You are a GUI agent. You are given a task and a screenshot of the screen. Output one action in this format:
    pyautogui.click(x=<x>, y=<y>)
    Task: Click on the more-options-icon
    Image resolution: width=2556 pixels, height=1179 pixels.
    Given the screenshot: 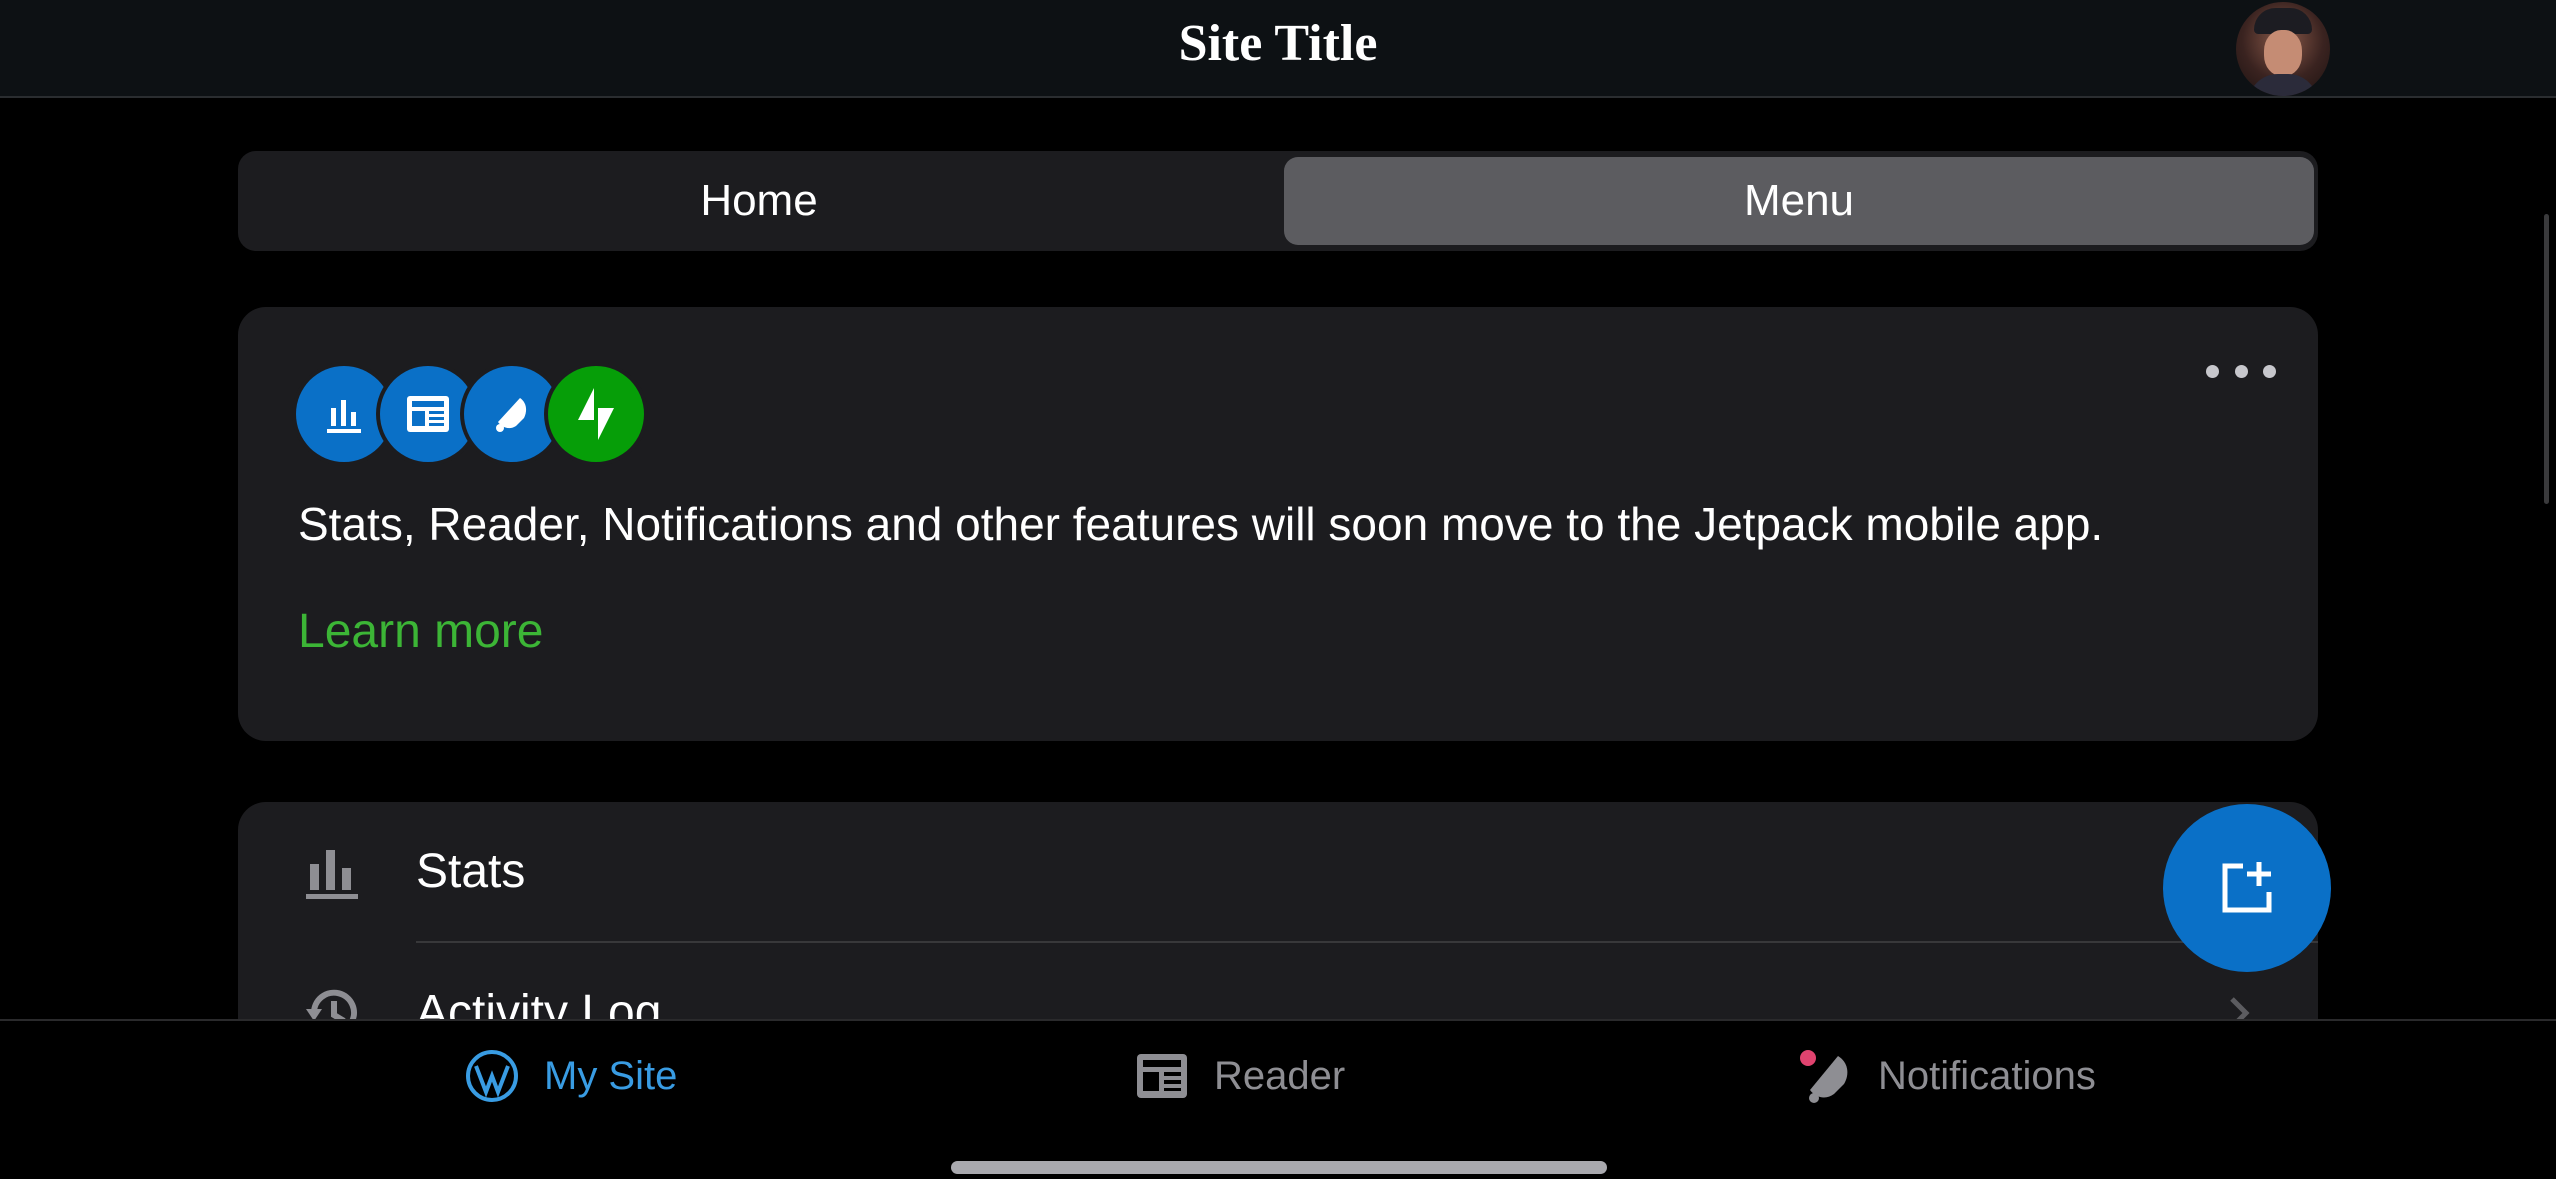 What is the action you would take?
    pyautogui.click(x=2241, y=371)
    